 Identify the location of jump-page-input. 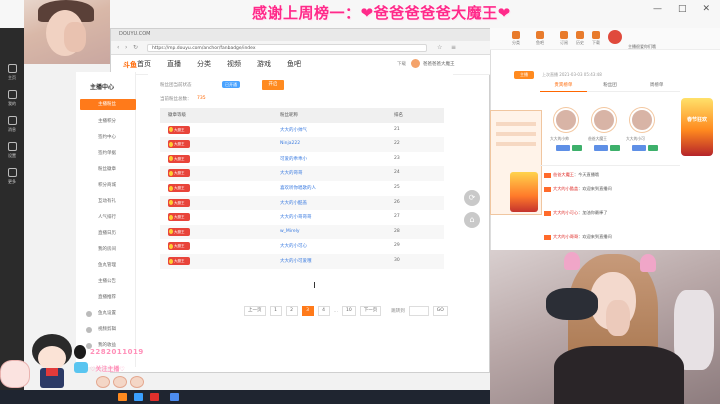
(418, 311).